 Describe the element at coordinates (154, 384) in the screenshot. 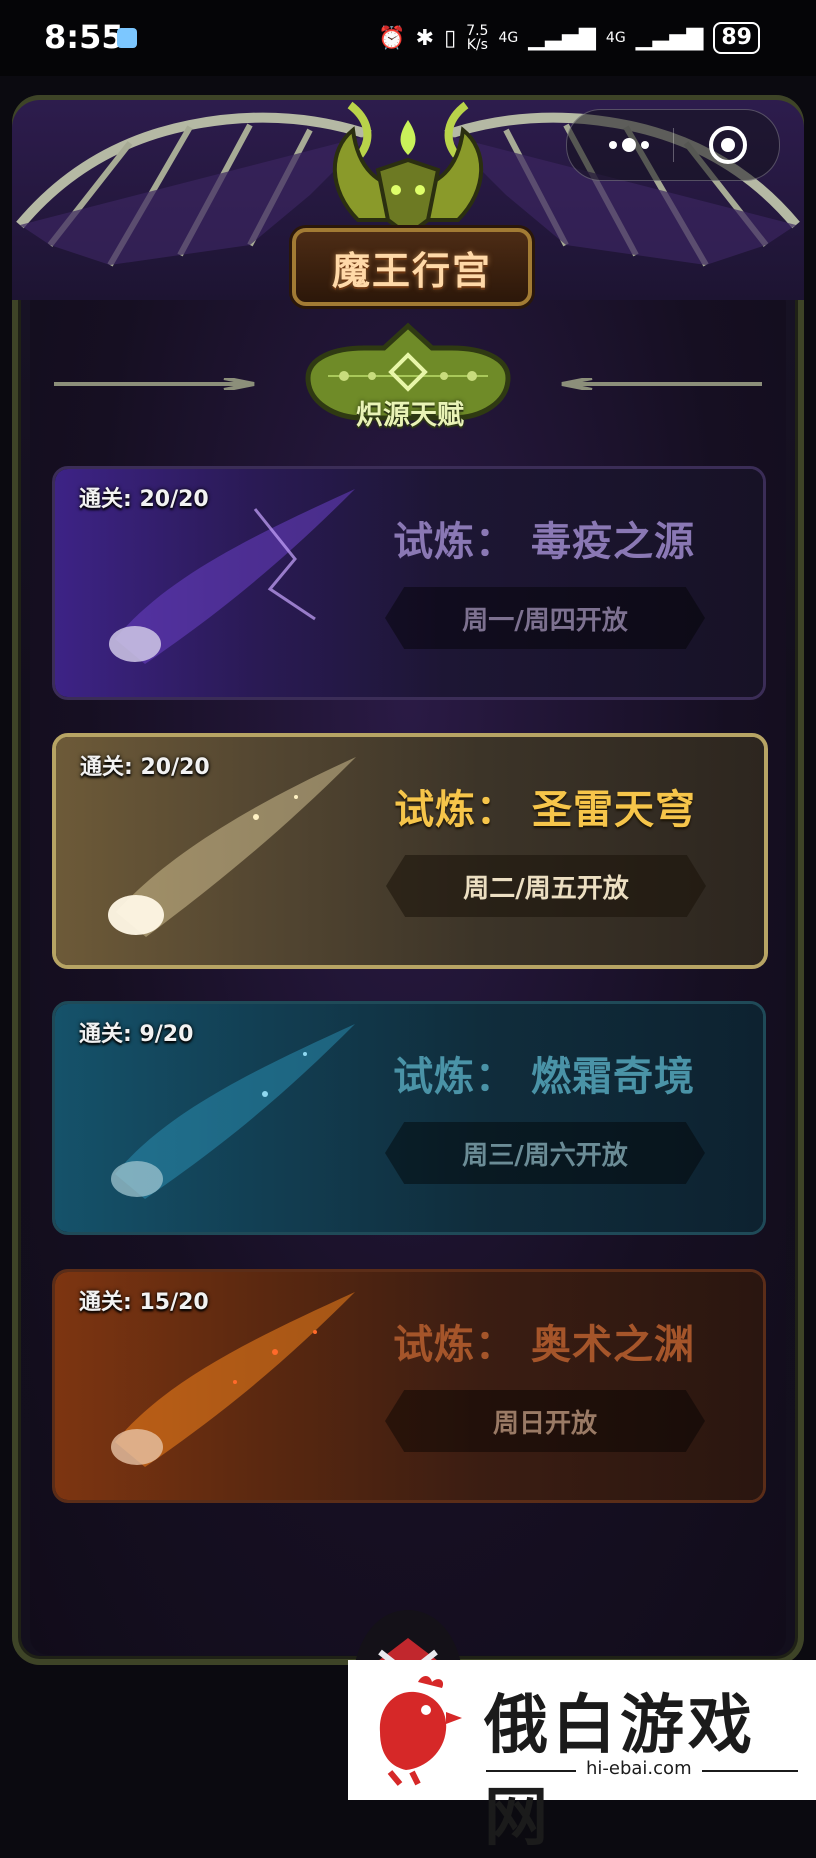

I see `spear-left-icon` at that location.